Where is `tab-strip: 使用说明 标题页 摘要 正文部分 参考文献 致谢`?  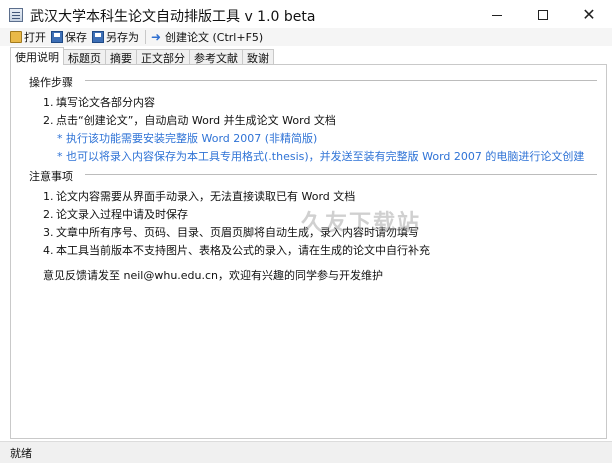 tab-strip: 使用说明 标题页 摘要 正文部分 参考文献 致谢 is located at coordinates (142, 56).